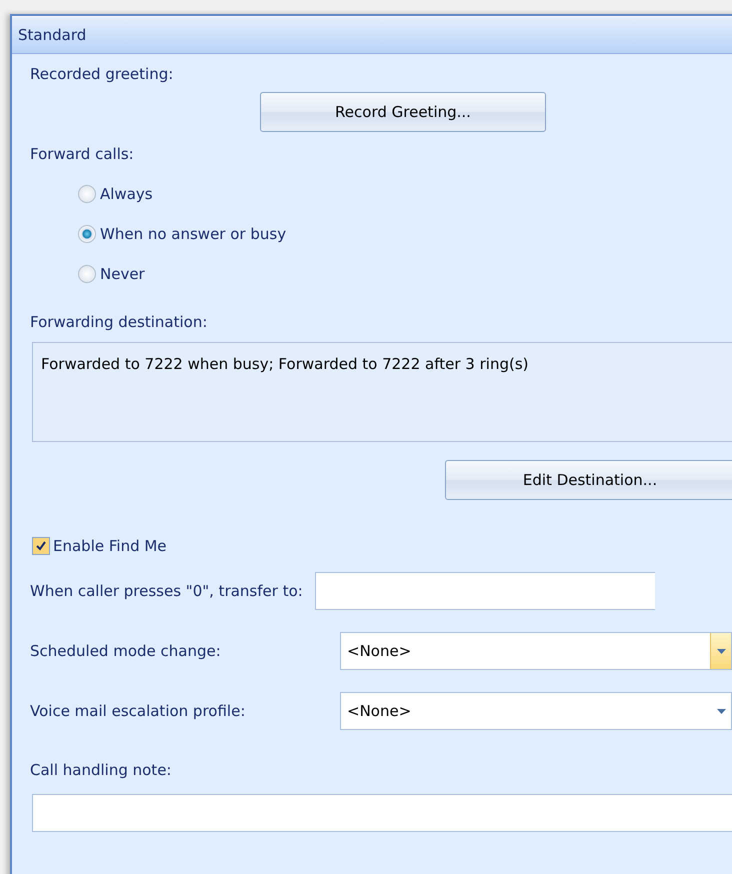 Image resolution: width=732 pixels, height=874 pixels. I want to click on check-icon, so click(41, 546).